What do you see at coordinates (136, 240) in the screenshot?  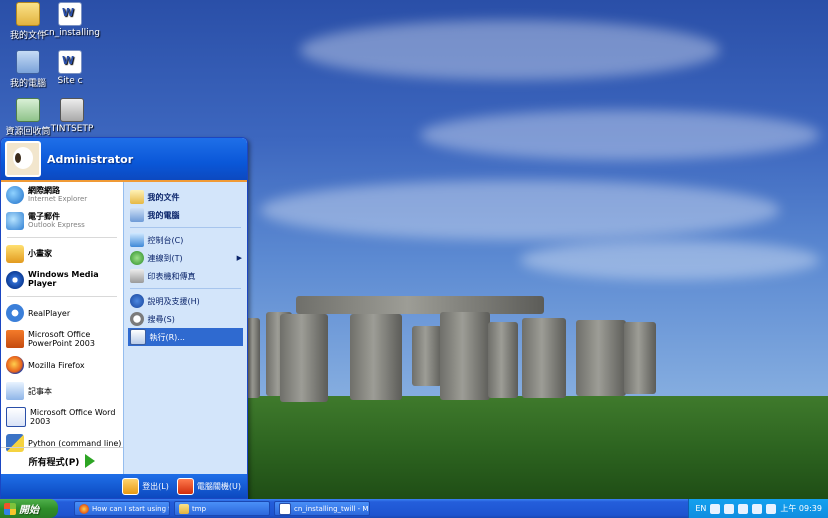 I see `control-panel-icon` at bounding box center [136, 240].